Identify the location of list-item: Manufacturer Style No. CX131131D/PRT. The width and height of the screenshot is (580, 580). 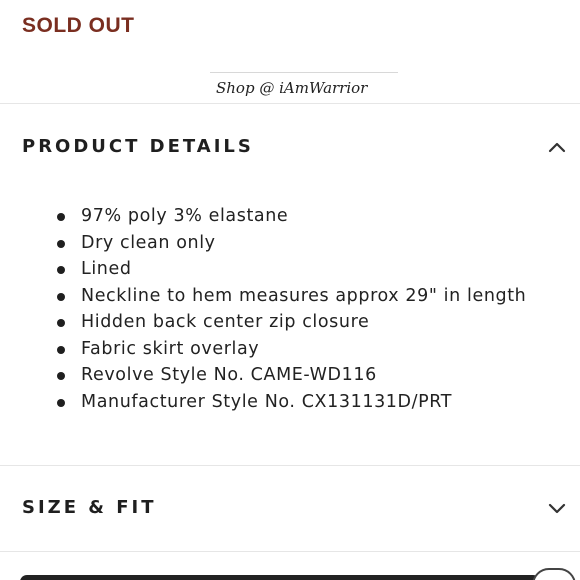
(290, 402).